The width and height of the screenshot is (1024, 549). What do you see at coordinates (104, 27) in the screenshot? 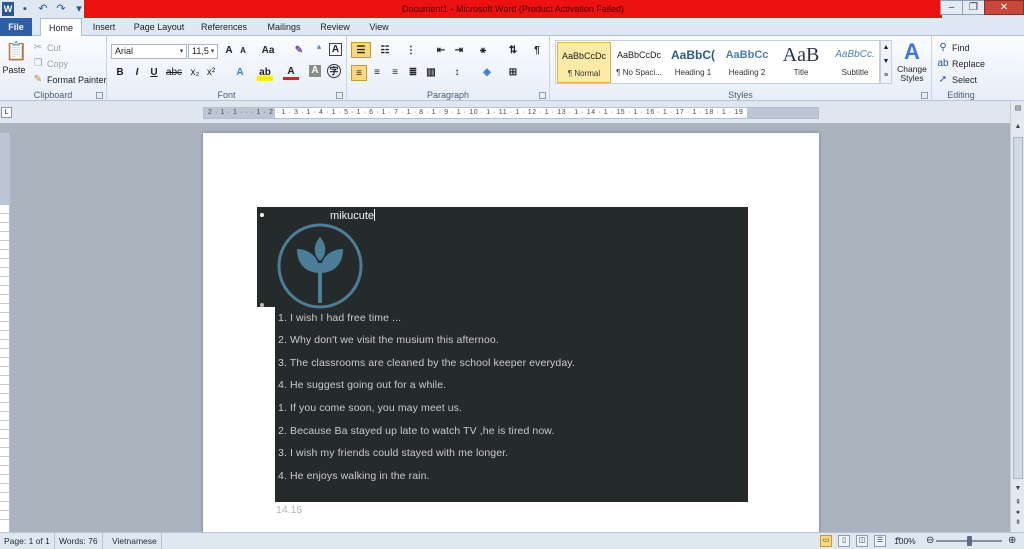
I see `tab-insert: Insert` at bounding box center [104, 27].